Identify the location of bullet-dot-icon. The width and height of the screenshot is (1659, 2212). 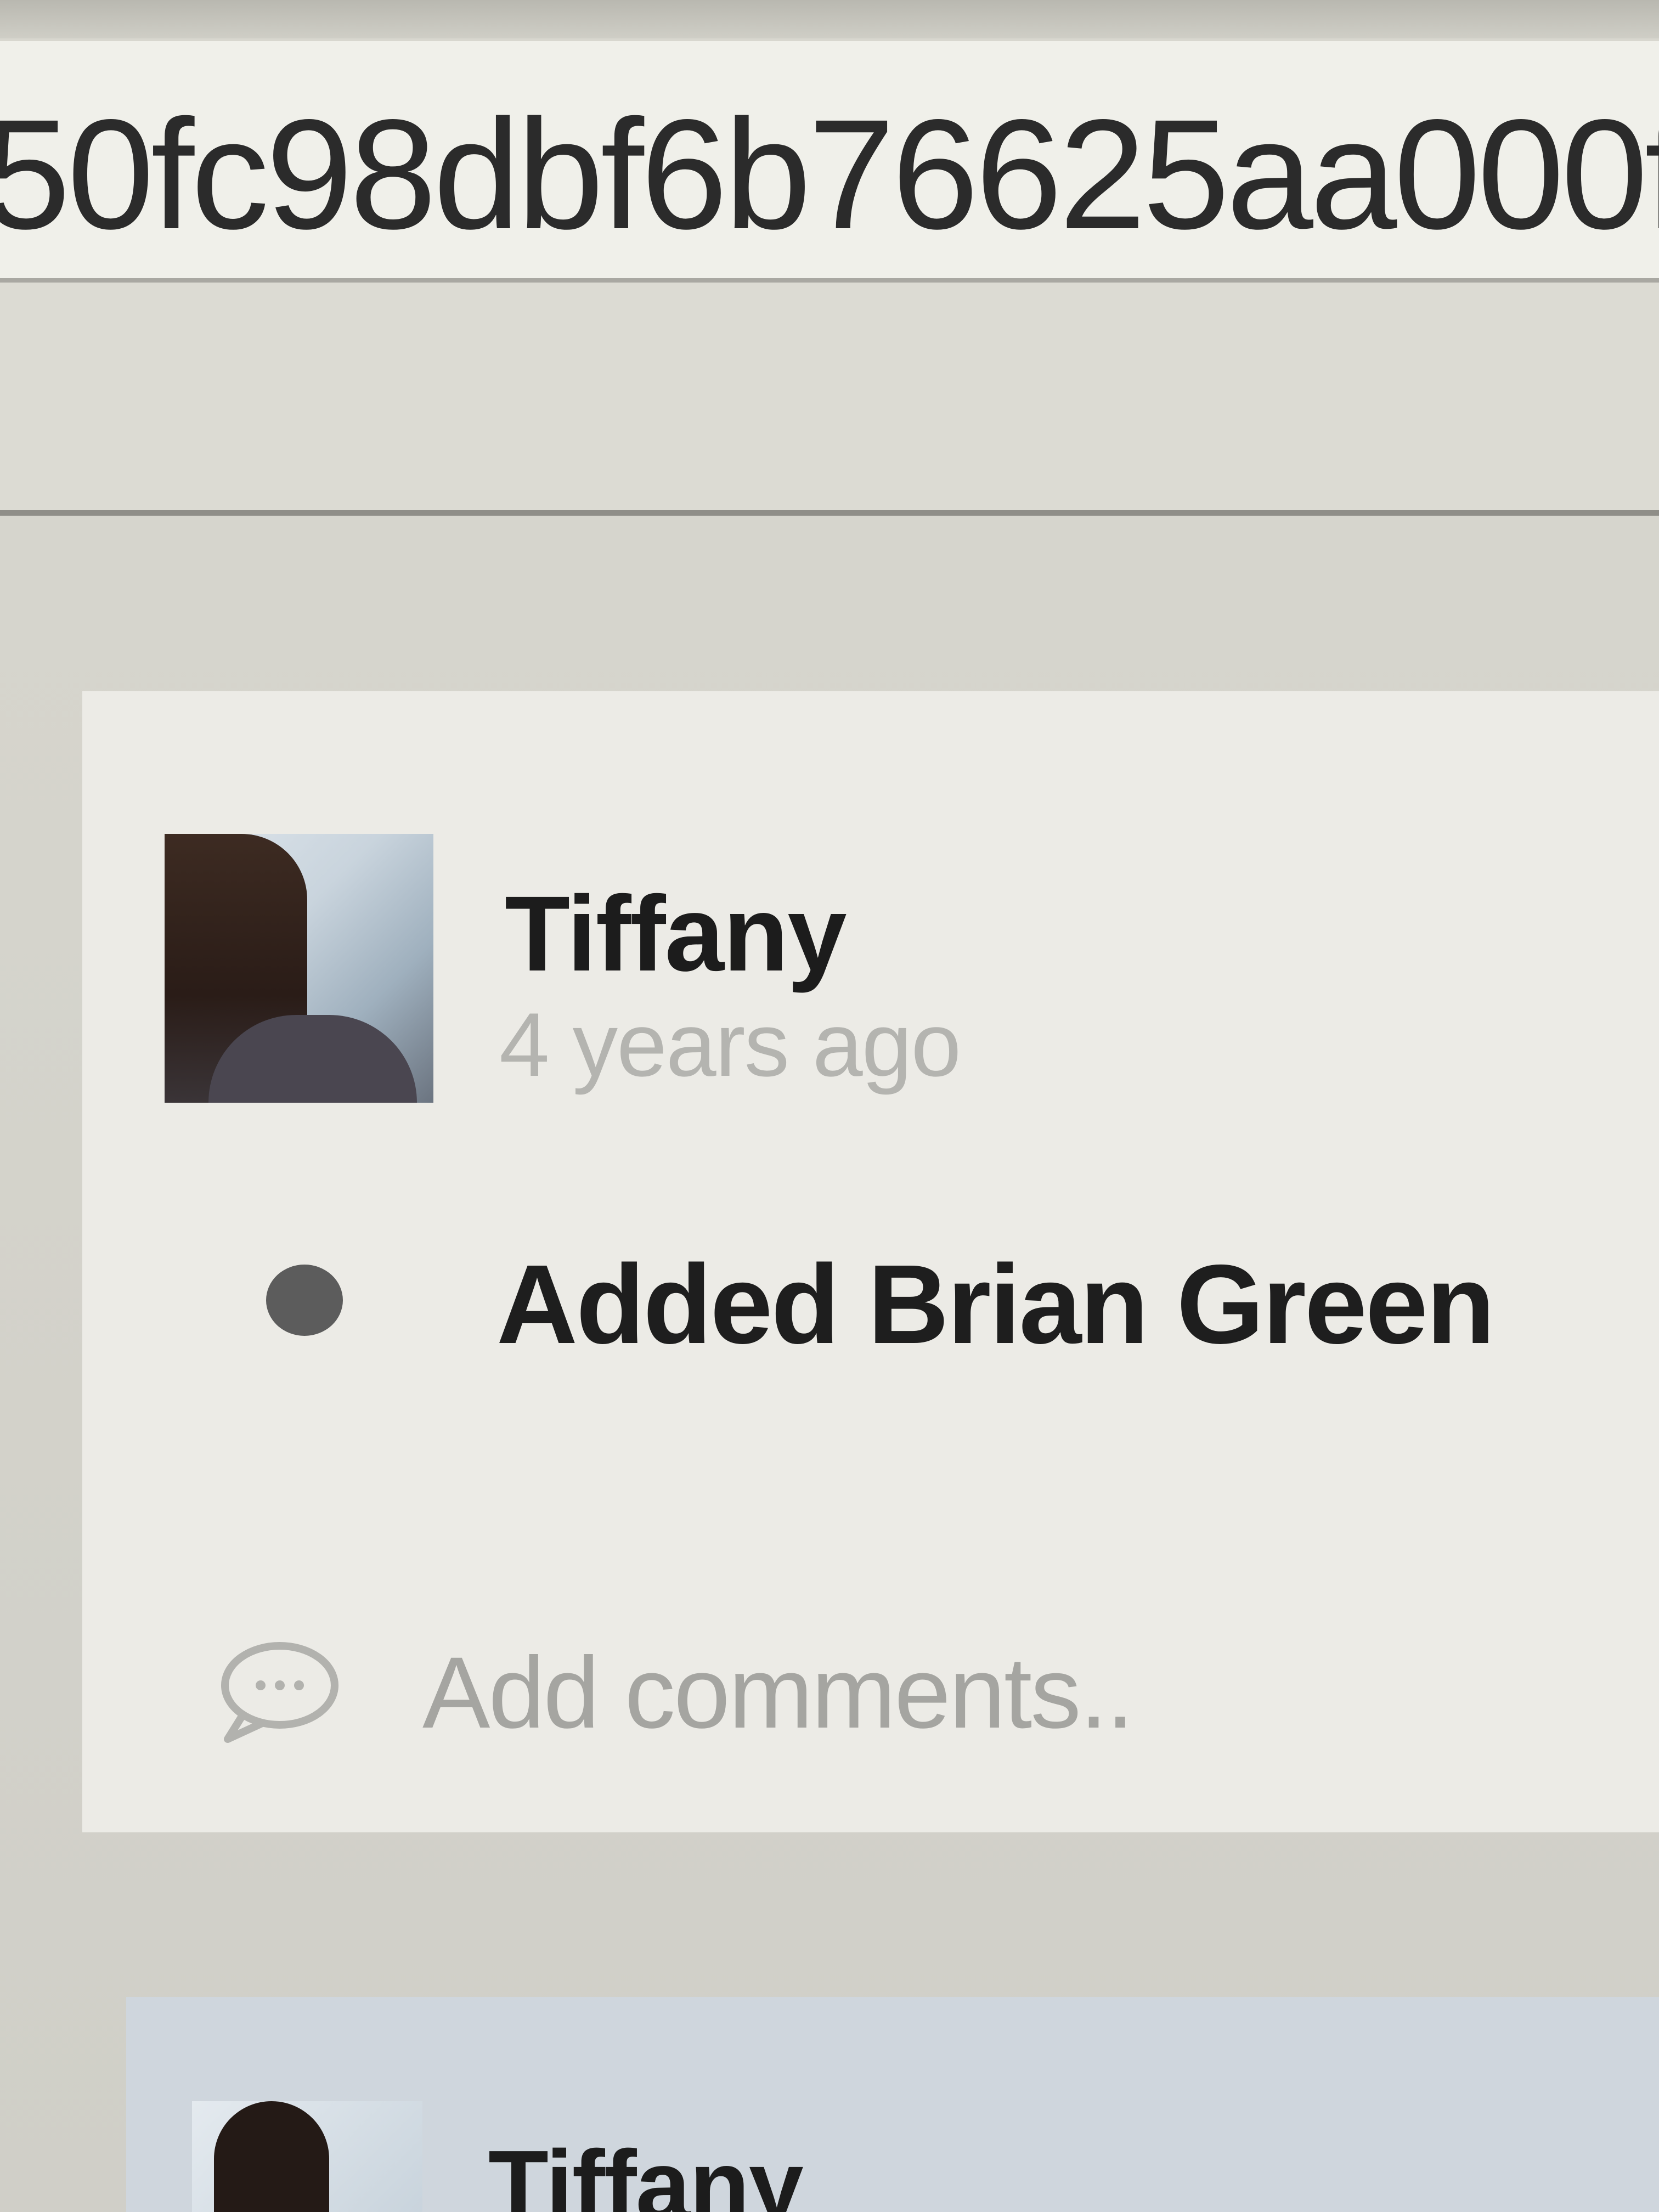
(304, 1300).